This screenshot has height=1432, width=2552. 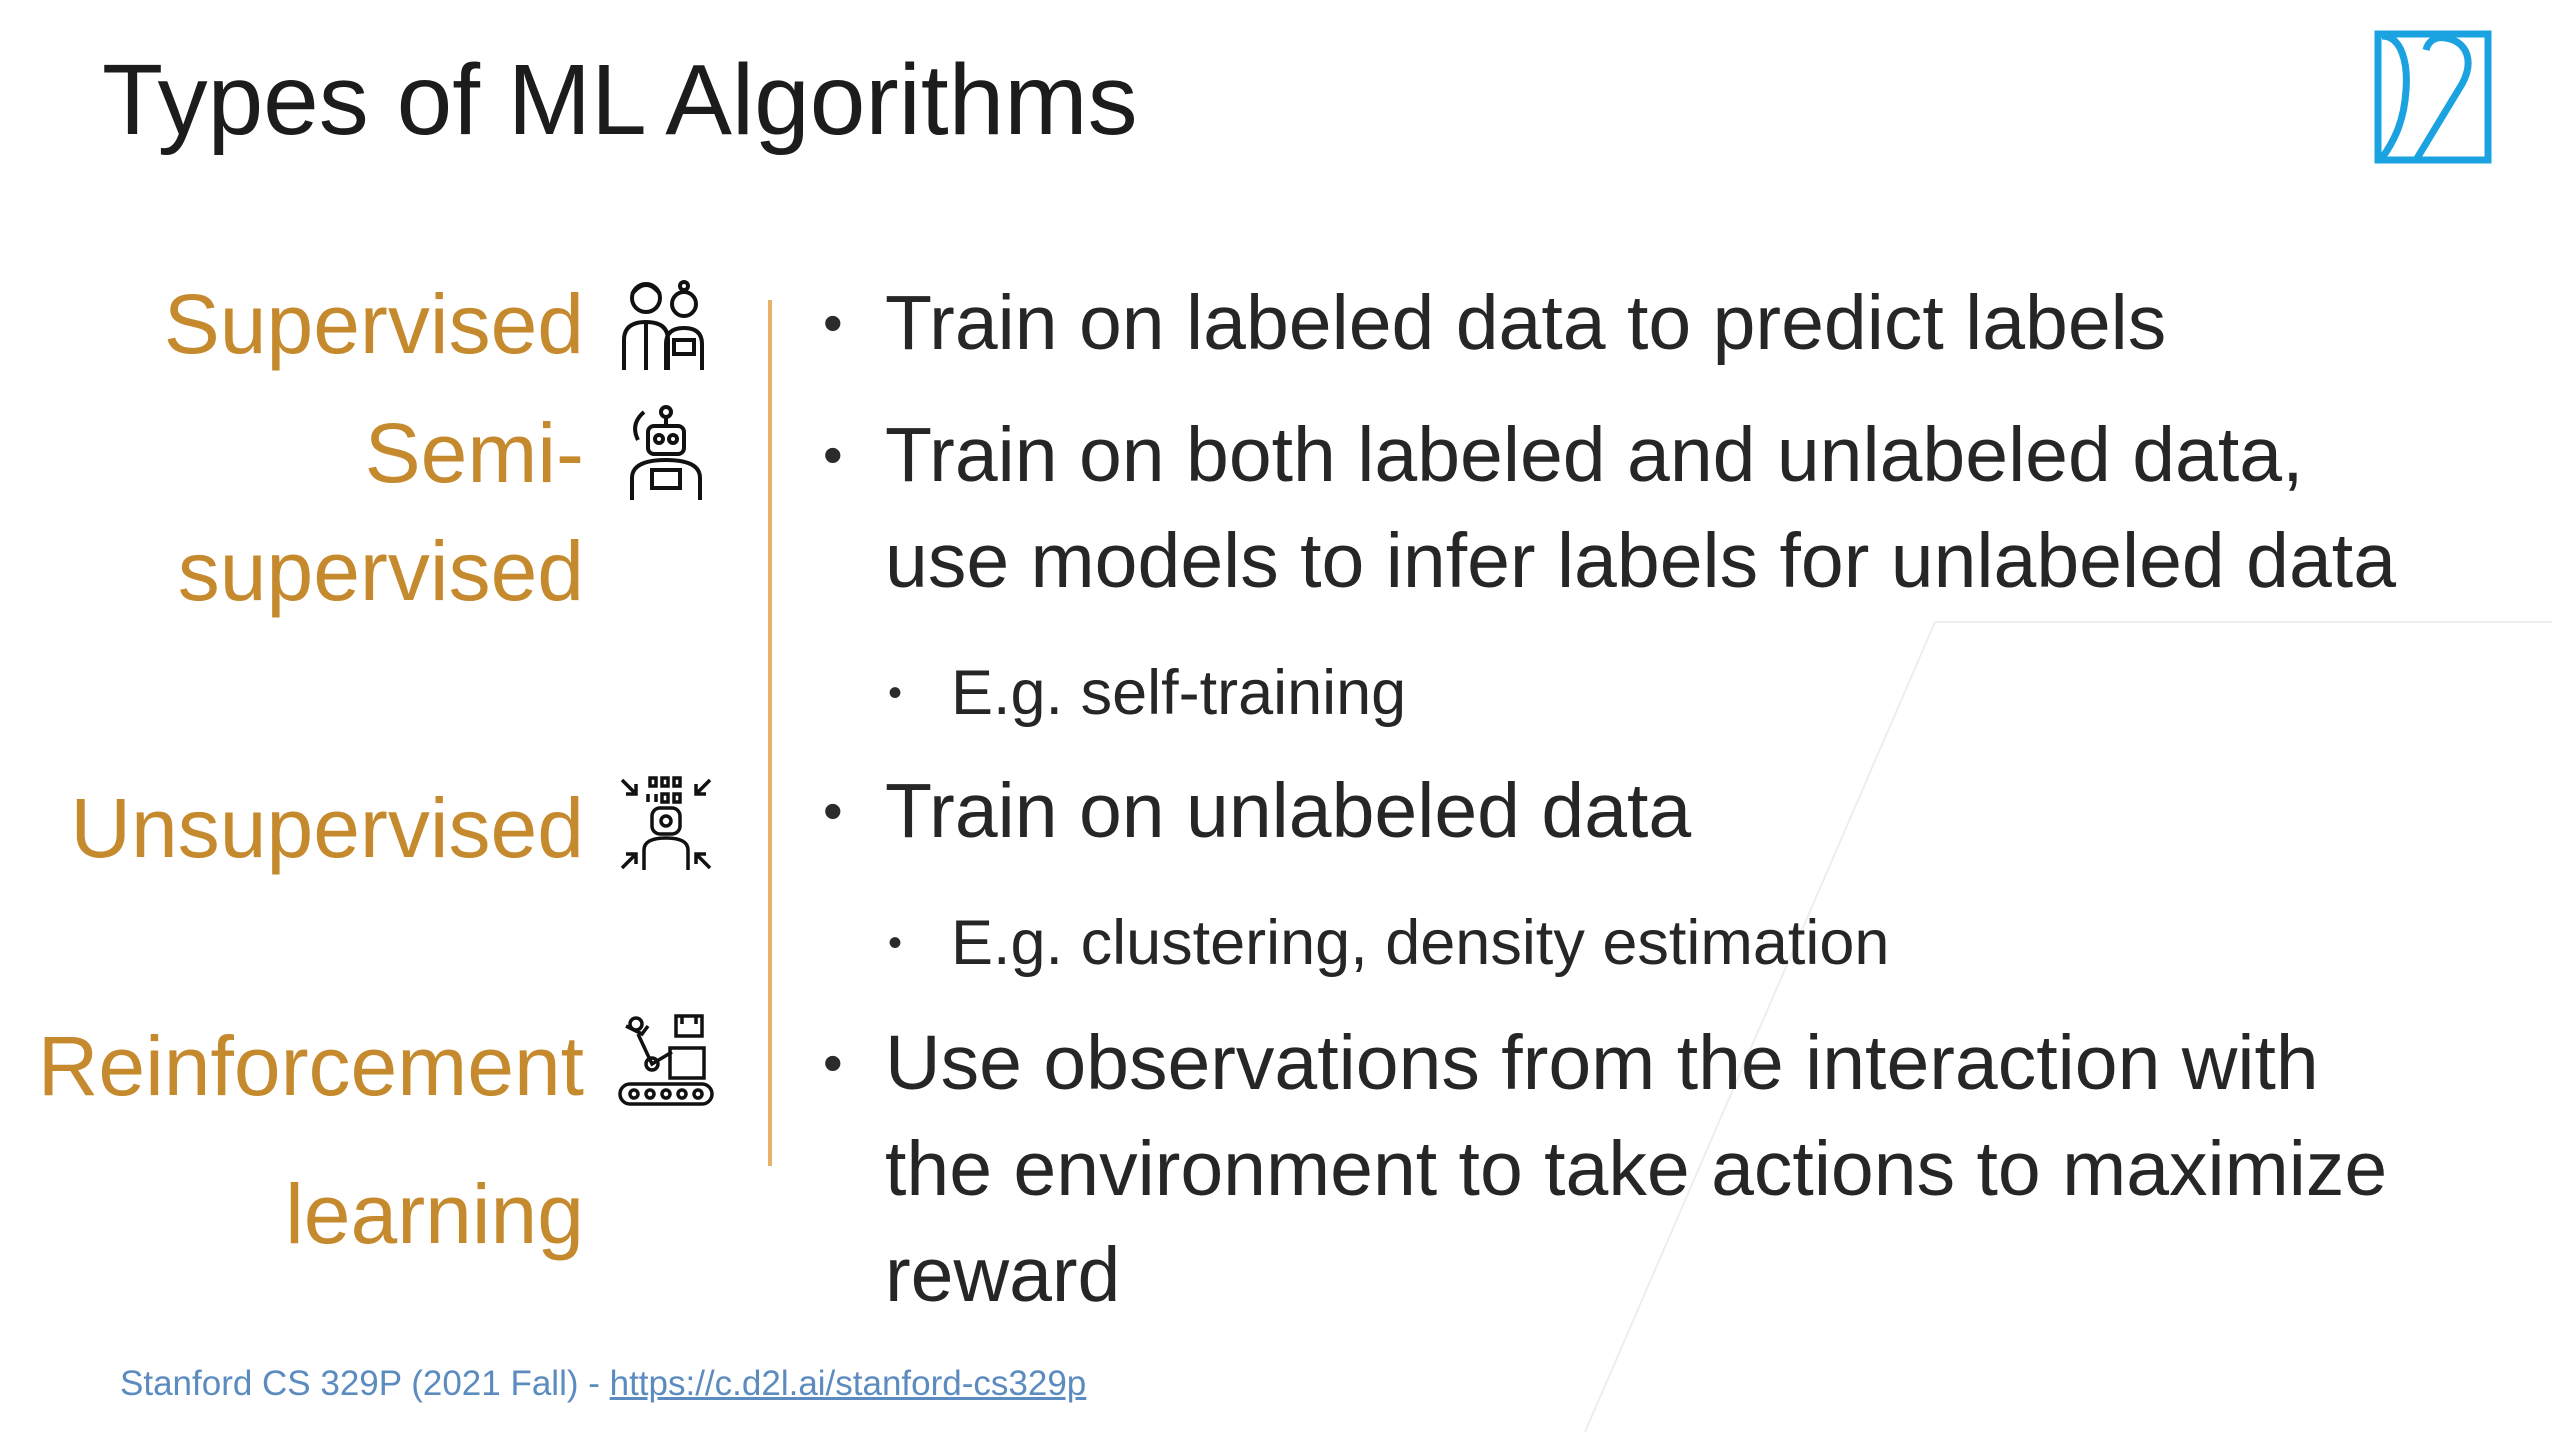 I want to click on sub-bullet-self-training: E.g. self-training, so click(x=1179, y=693).